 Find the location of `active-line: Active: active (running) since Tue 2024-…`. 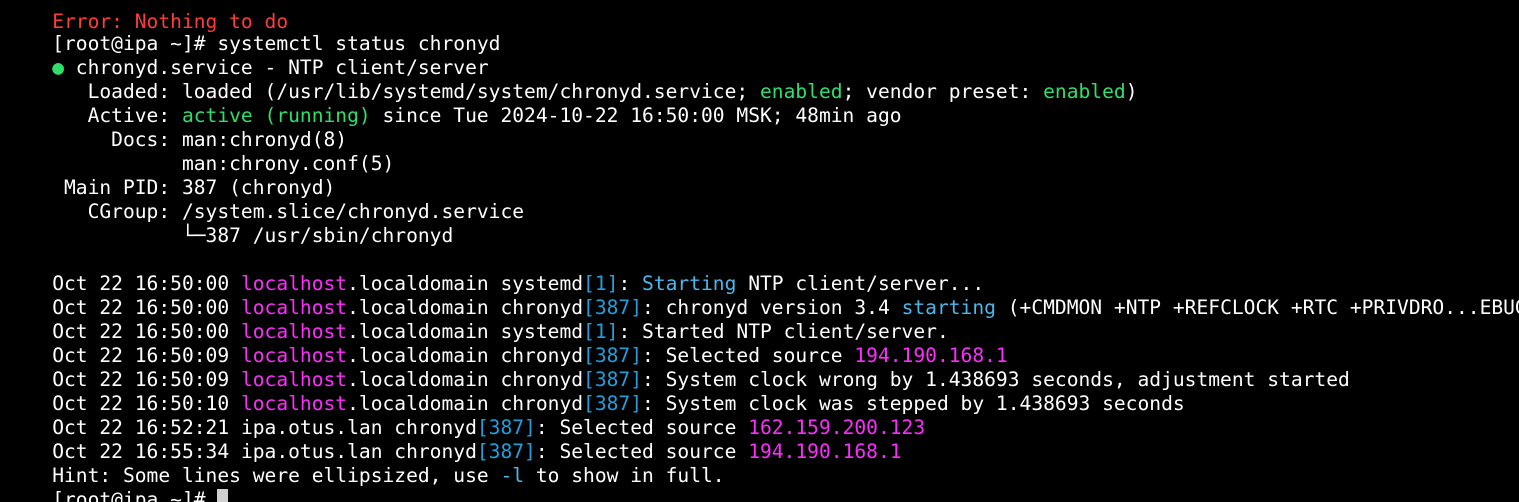

active-line: Active: active (running) since Tue 2024-… is located at coordinates (453, 103).